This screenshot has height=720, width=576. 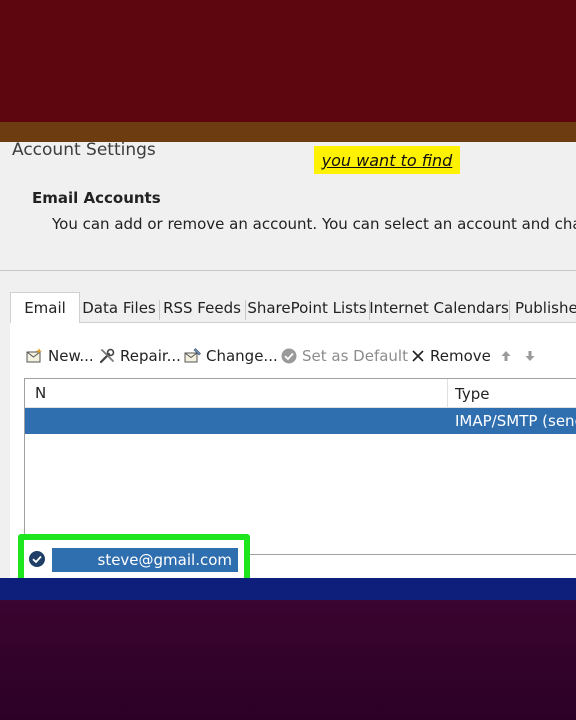 I want to click on tab-data-files: Data Files, so click(x=119, y=308).